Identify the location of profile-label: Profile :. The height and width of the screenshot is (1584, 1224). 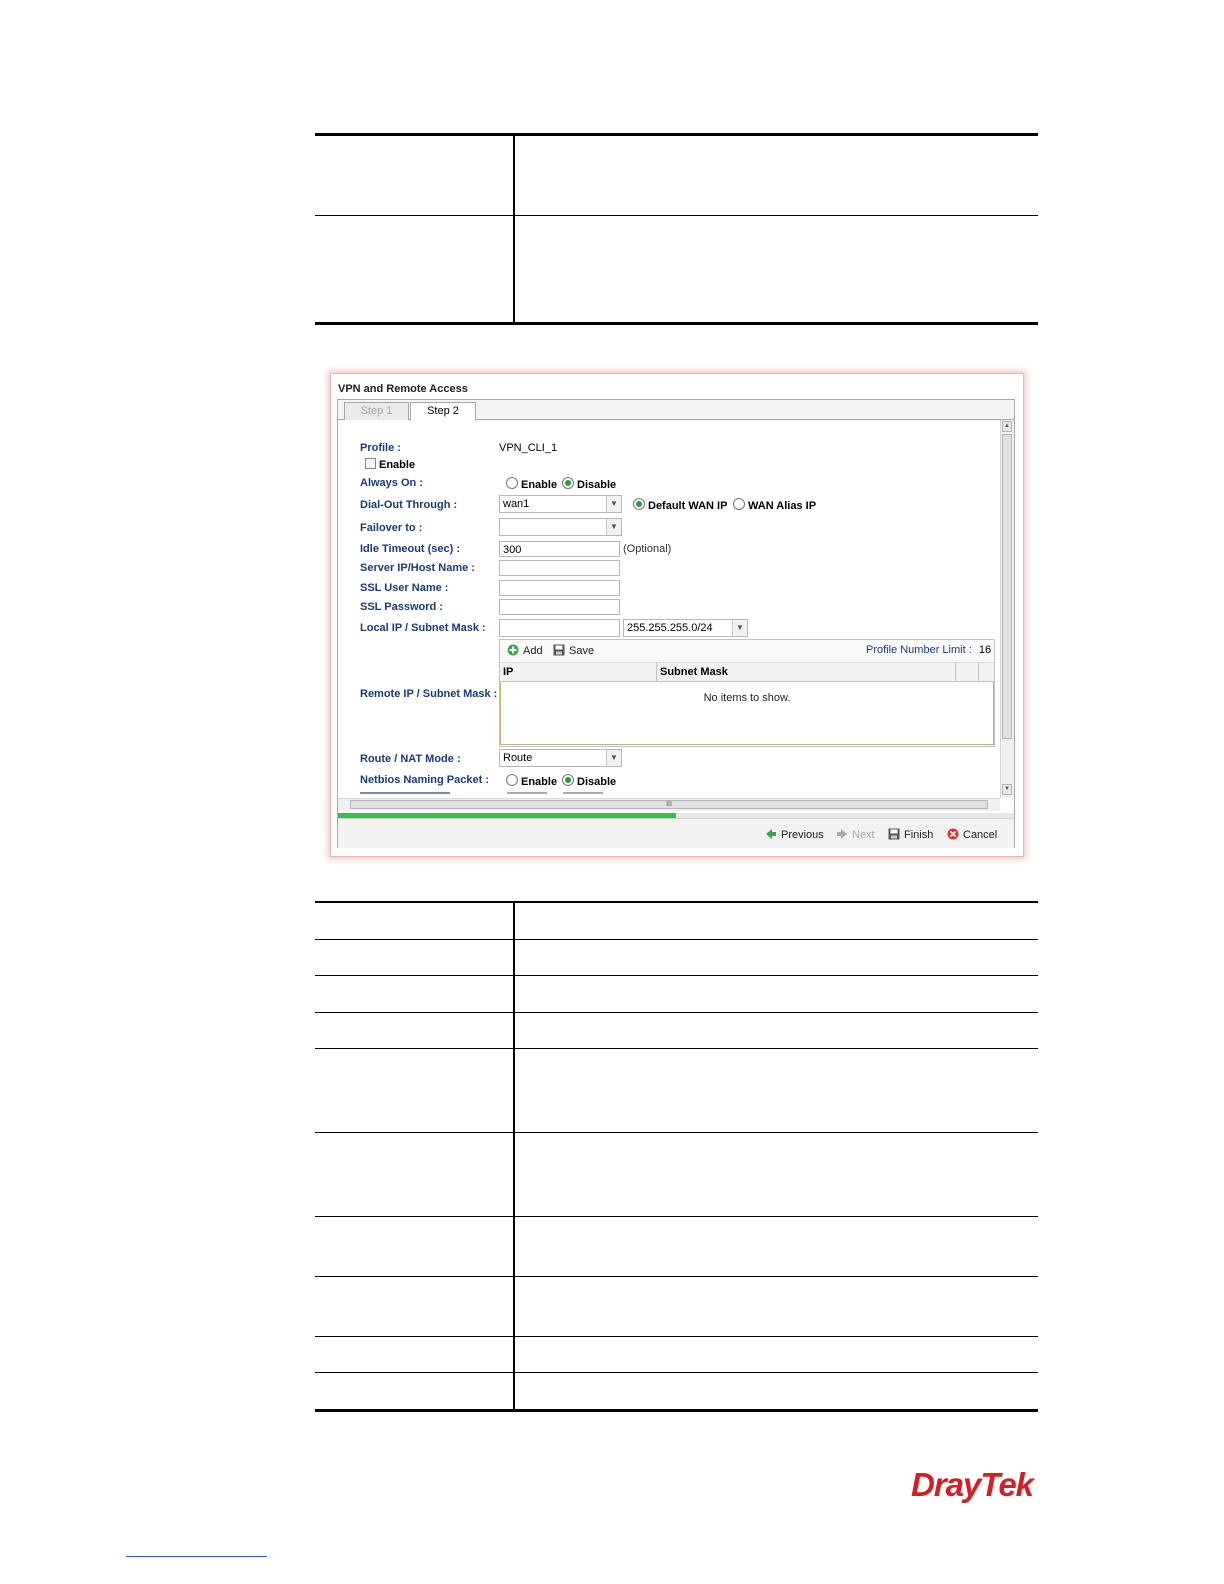
(380, 448).